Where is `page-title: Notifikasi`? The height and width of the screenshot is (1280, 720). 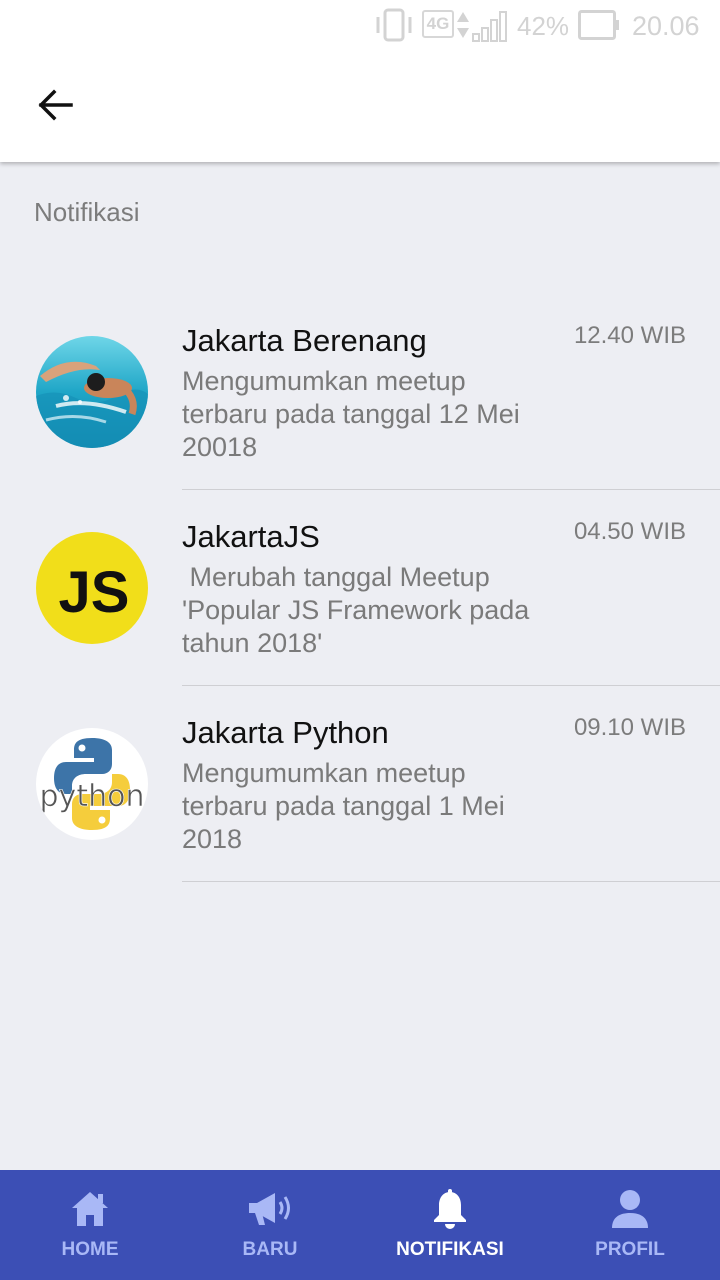 page-title: Notifikasi is located at coordinates (87, 212).